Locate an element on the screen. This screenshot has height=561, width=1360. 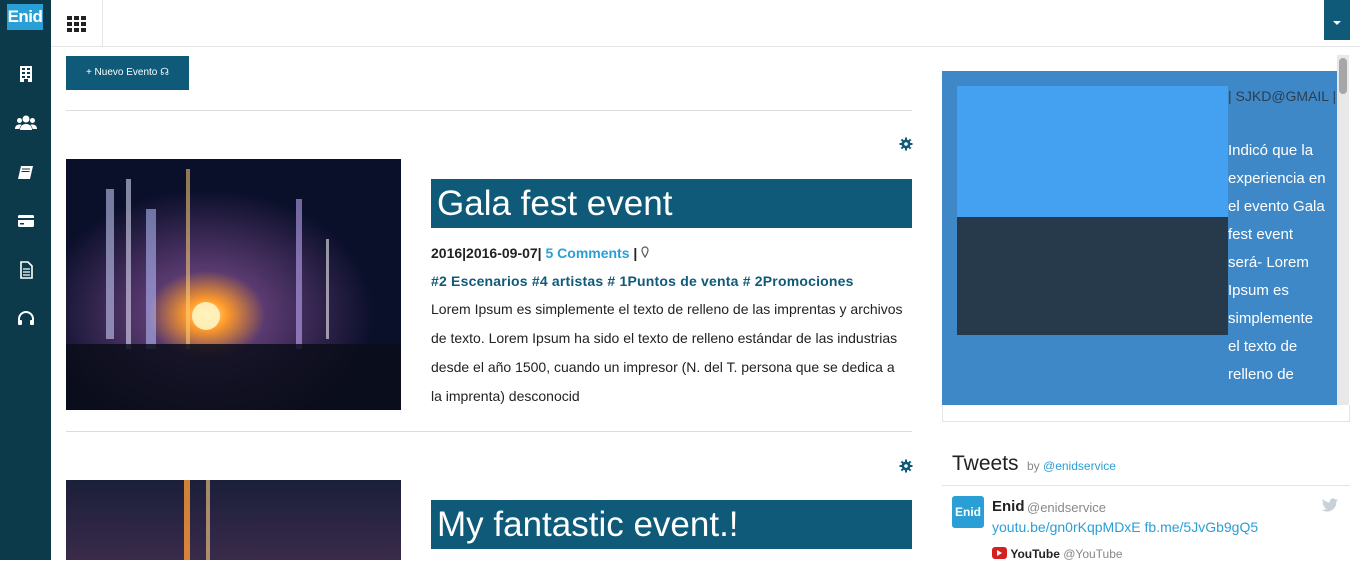
testimonial-panel-footer is located at coordinates (1146, 413).